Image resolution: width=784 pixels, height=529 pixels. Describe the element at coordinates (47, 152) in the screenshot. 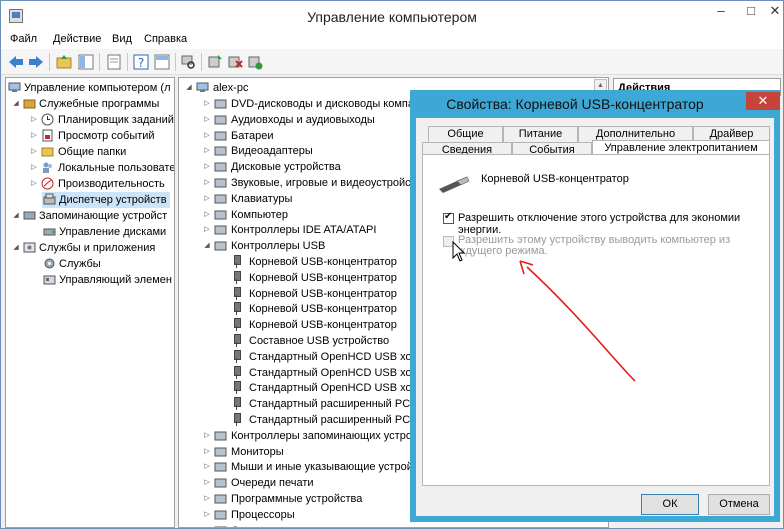

I see `shared-folder-icon` at that location.